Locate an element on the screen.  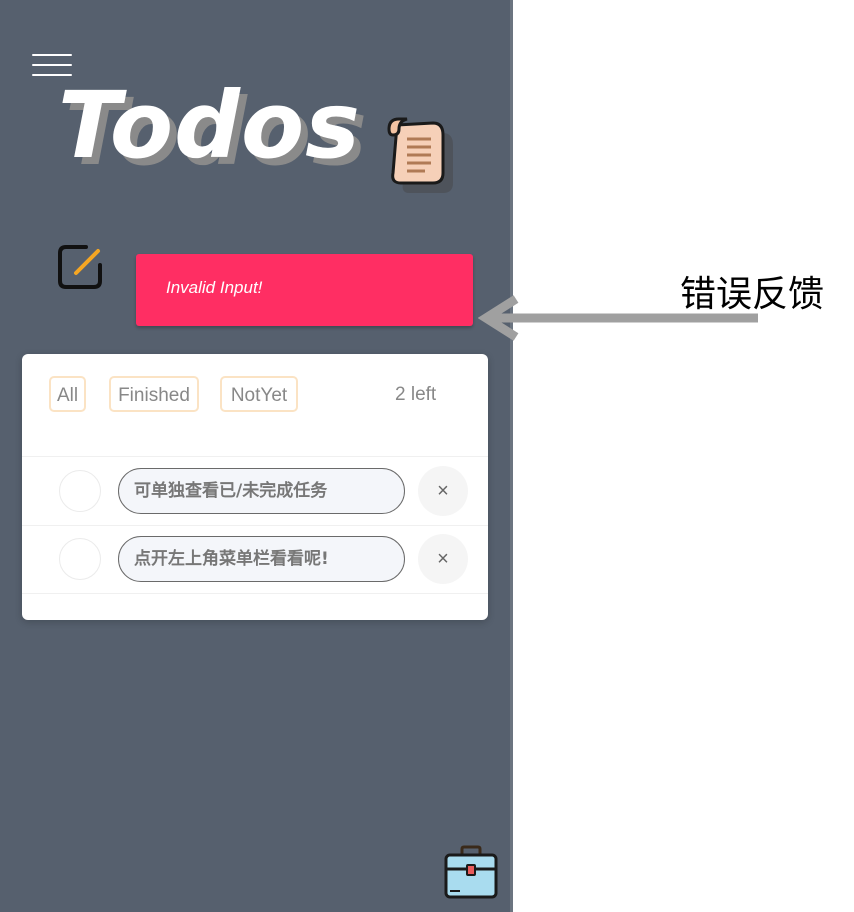
error-text: Invalid Input! is located at coordinates (214, 287).